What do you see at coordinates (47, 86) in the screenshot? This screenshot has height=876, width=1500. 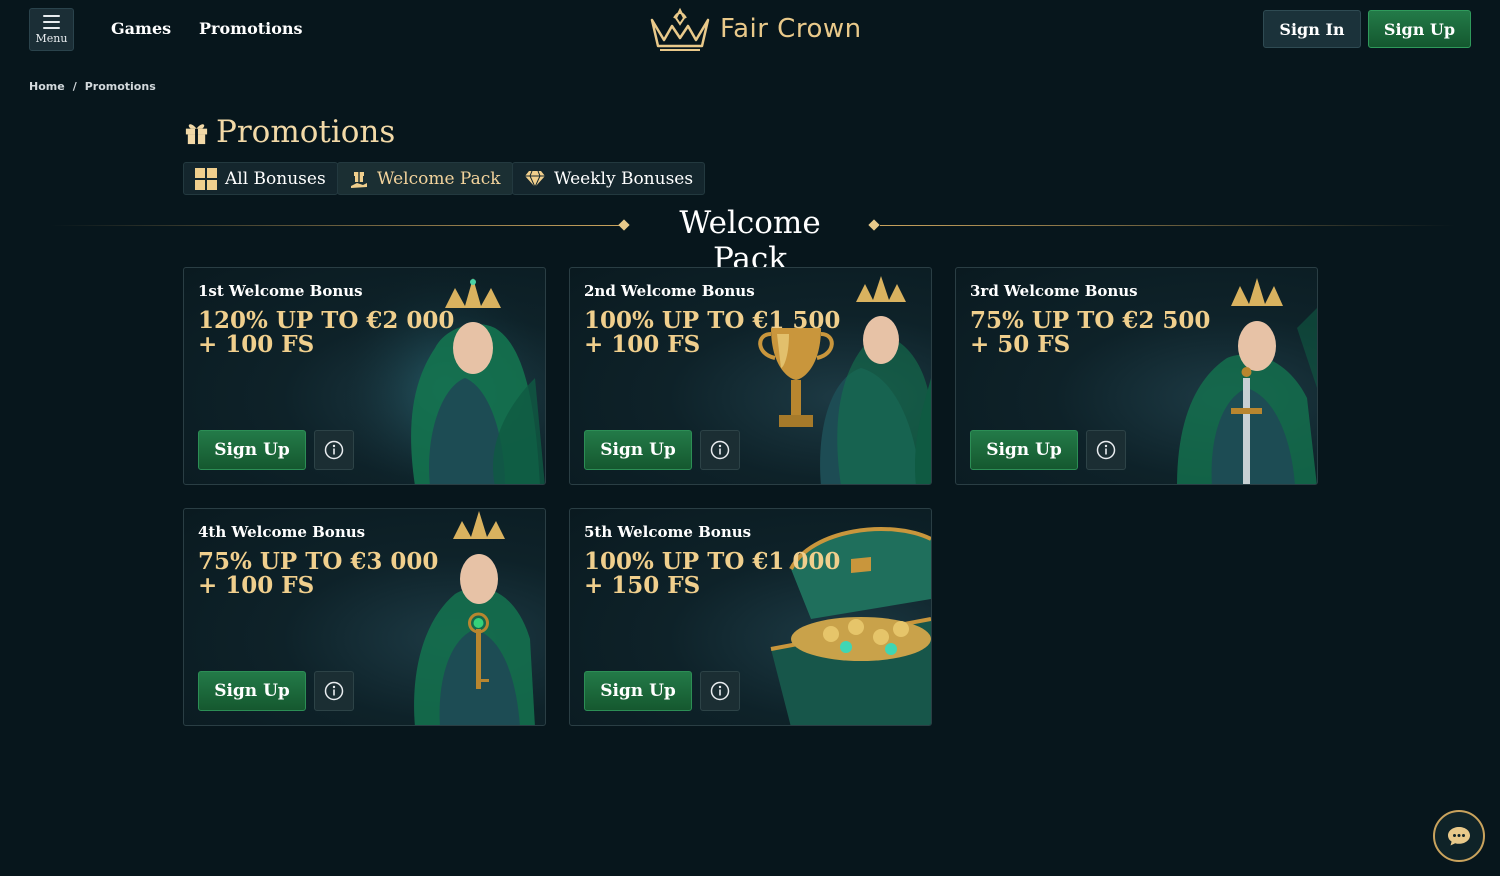 I see `breadcrumb-home-link: Home` at bounding box center [47, 86].